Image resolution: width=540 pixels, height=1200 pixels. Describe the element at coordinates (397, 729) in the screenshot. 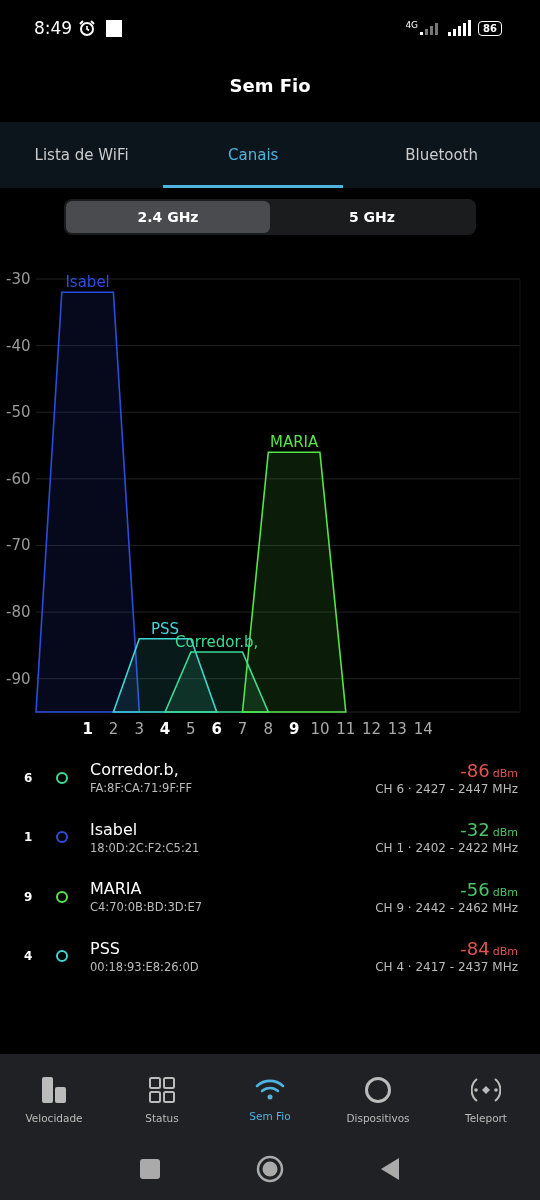

I see `axis-label: 13` at that location.